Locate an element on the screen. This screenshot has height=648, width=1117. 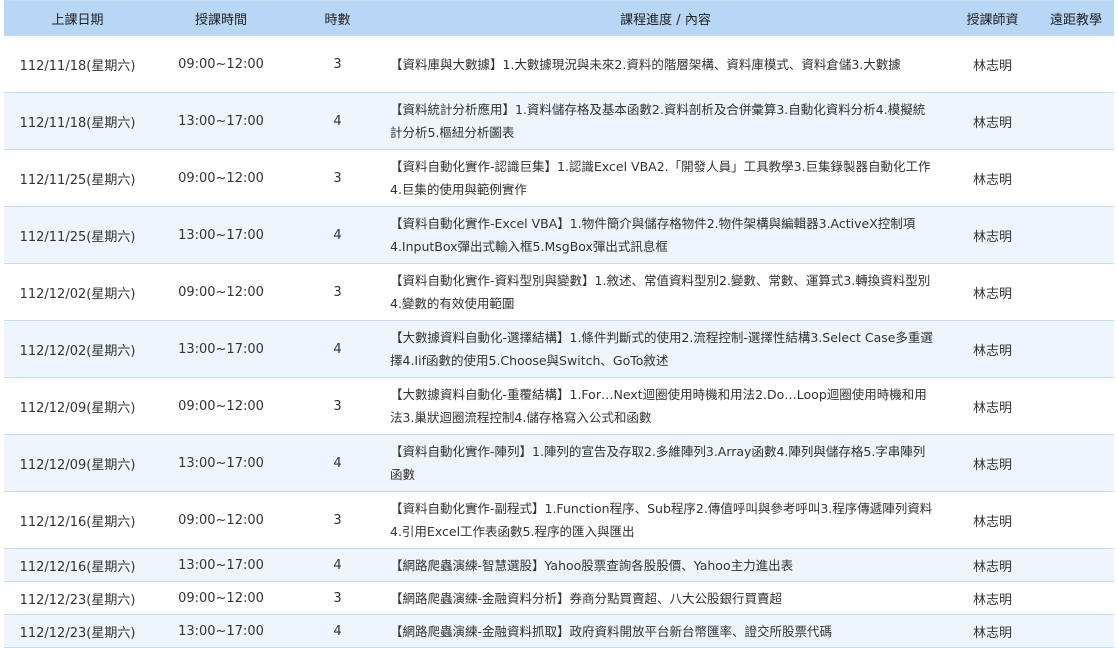
header-row: 上課日期 授課時間 時數 課程進度 / 內容 授課師資 遠距教學 is located at coordinates (559, 18).